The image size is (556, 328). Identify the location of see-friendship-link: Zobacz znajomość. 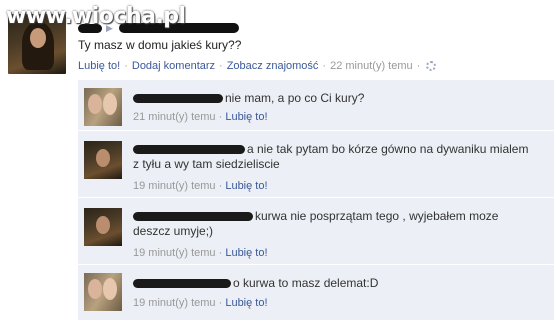
(273, 66).